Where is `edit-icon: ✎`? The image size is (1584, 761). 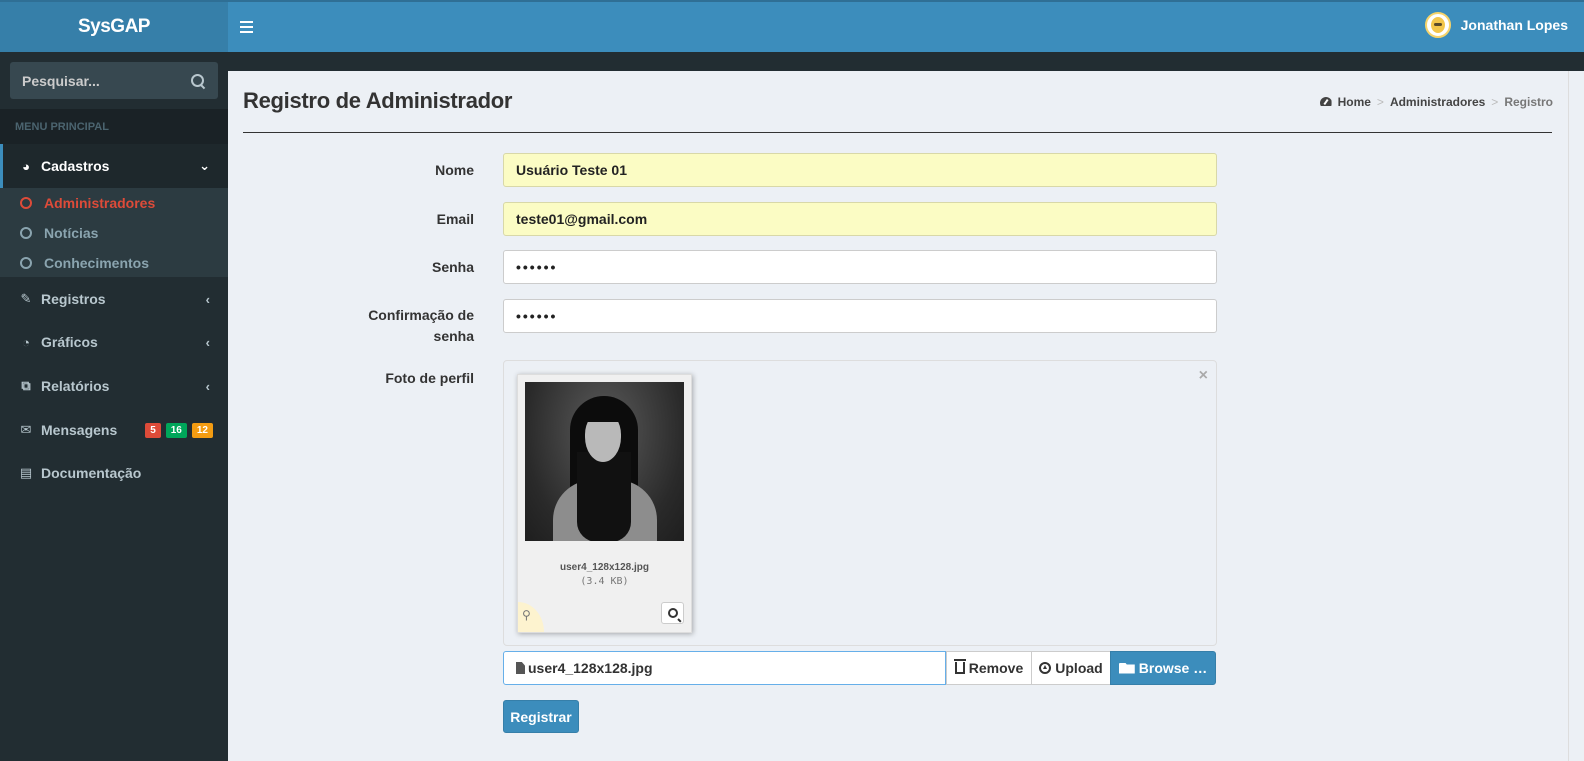 edit-icon: ✎ is located at coordinates (26, 298).